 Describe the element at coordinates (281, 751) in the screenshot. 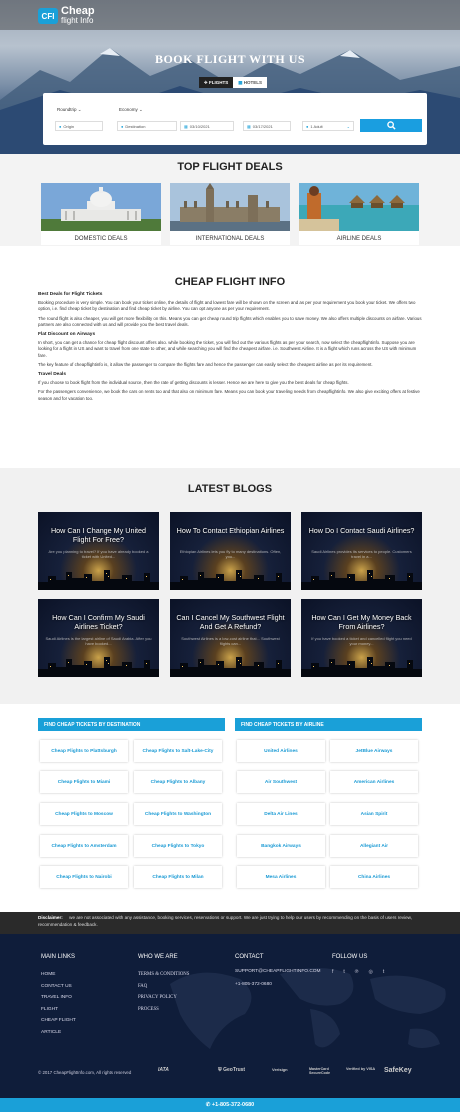

I see `airline-link: United Airlines` at that location.